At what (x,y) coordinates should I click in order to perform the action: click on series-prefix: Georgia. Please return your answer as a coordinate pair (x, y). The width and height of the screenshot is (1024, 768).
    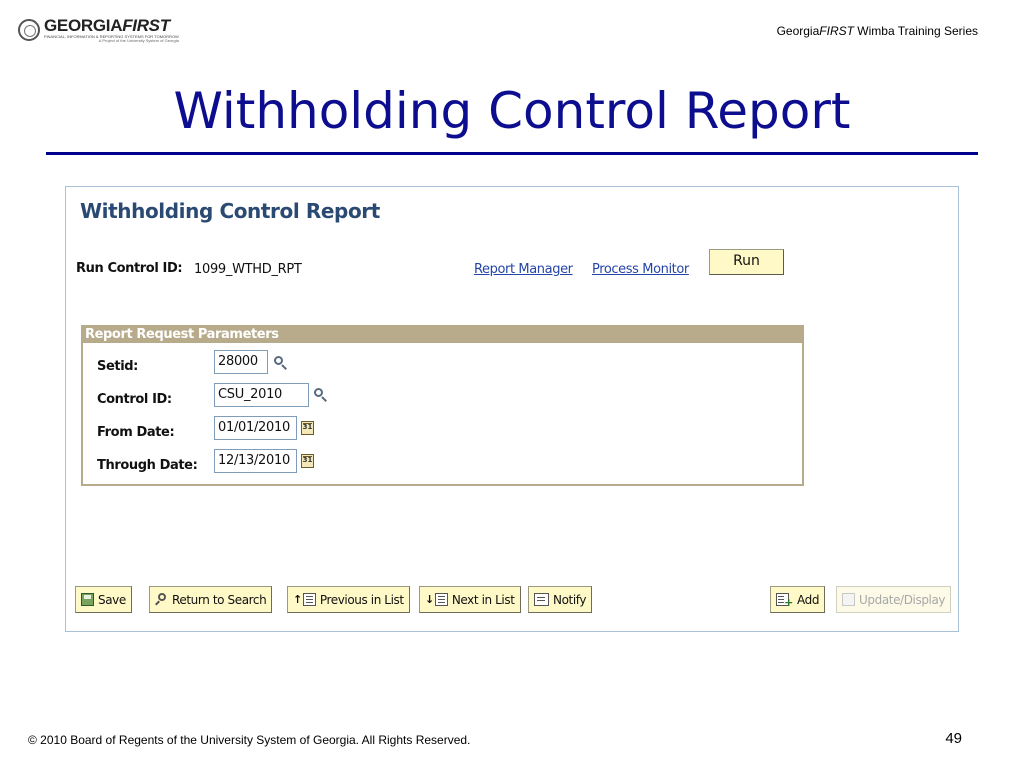
    Looking at the image, I should click on (798, 31).